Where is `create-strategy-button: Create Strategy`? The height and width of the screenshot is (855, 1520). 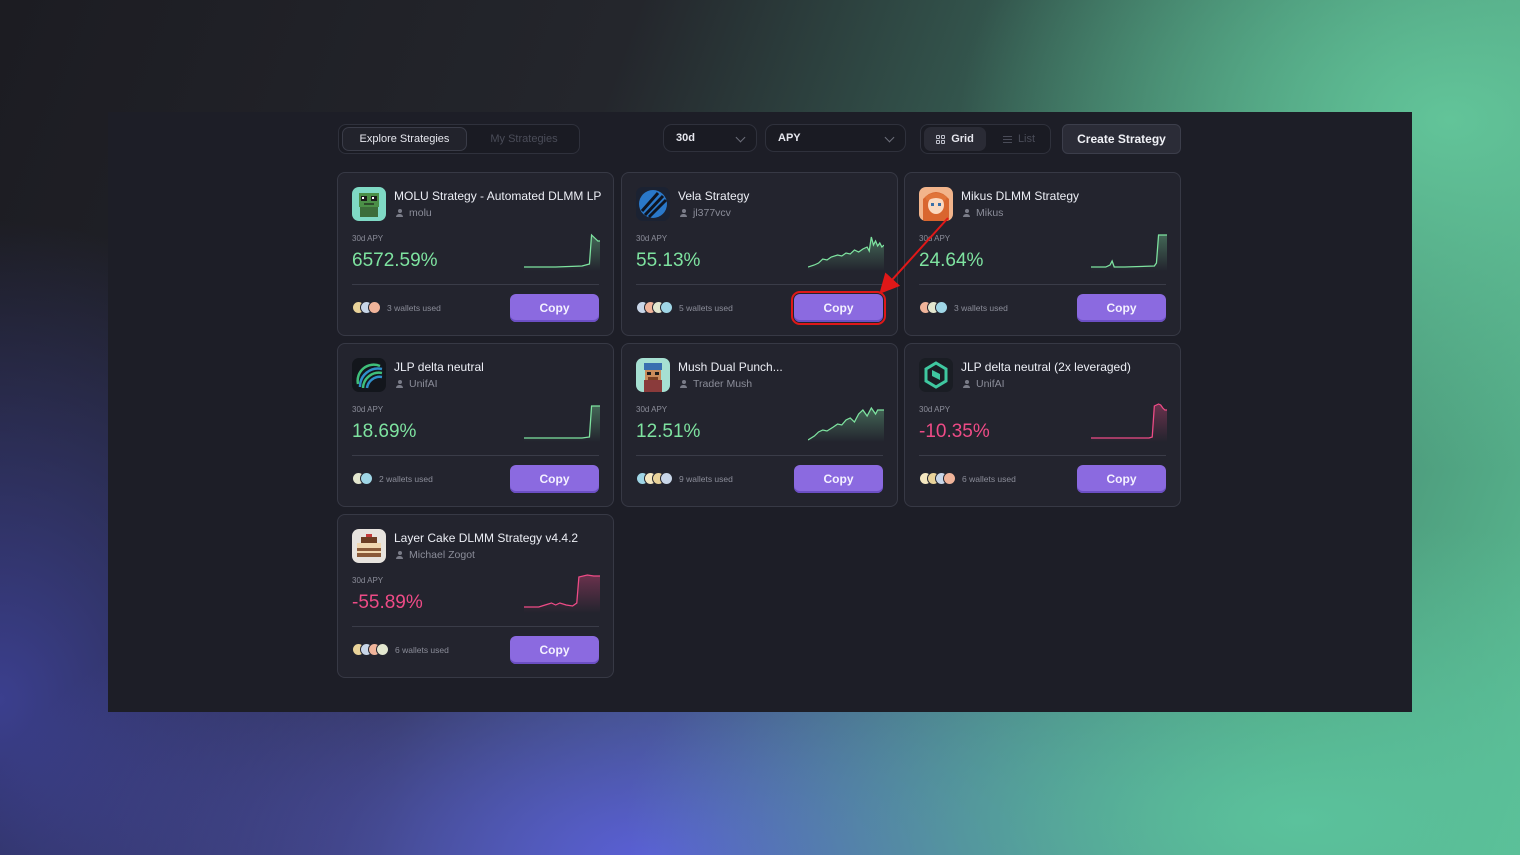 create-strategy-button: Create Strategy is located at coordinates (1121, 139).